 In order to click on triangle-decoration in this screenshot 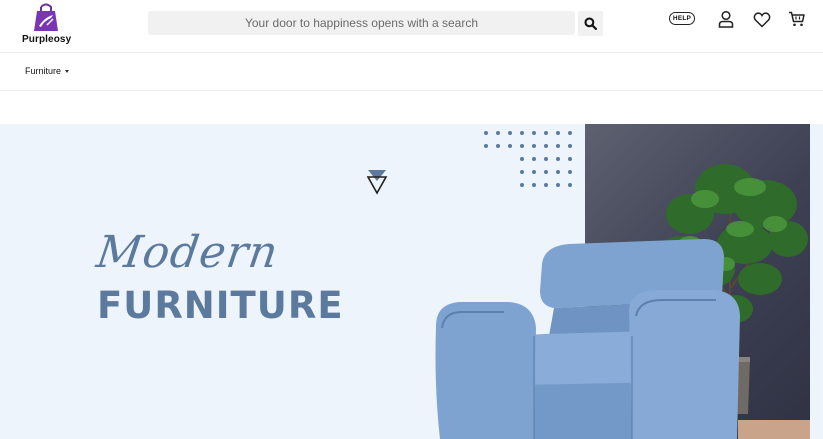, I will do `click(377, 182)`.